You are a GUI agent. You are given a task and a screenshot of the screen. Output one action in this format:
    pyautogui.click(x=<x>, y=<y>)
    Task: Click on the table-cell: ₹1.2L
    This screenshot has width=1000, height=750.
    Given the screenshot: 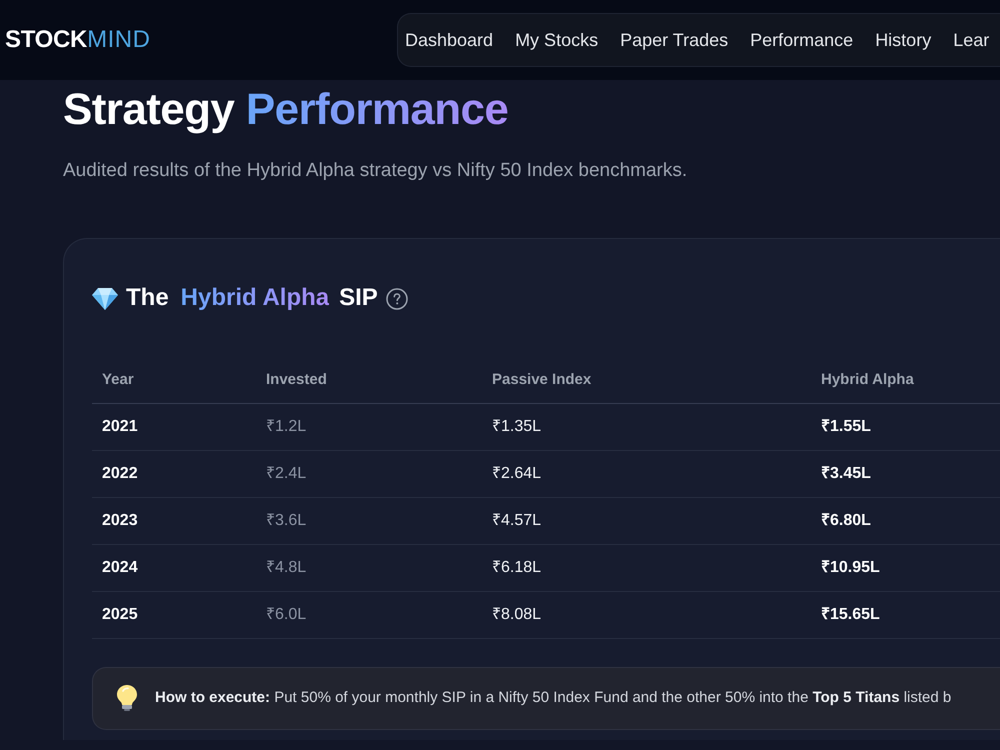 What is the action you would take?
    pyautogui.click(x=369, y=426)
    